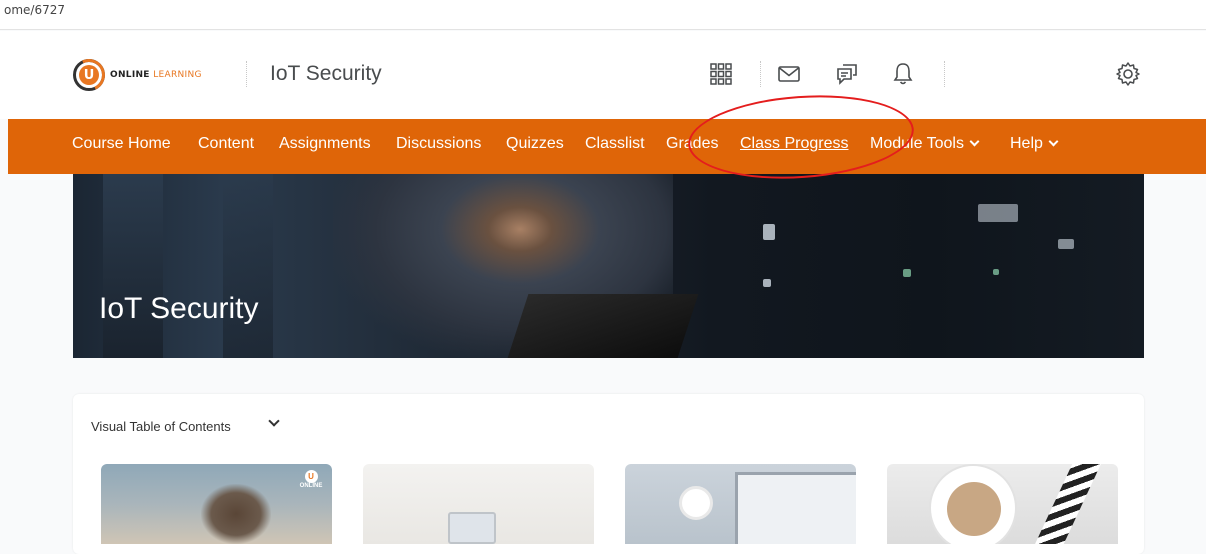 Image resolution: width=1206 pixels, height=554 pixels. Describe the element at coordinates (721, 74) in the screenshot. I see `apps-grid-icon` at that location.